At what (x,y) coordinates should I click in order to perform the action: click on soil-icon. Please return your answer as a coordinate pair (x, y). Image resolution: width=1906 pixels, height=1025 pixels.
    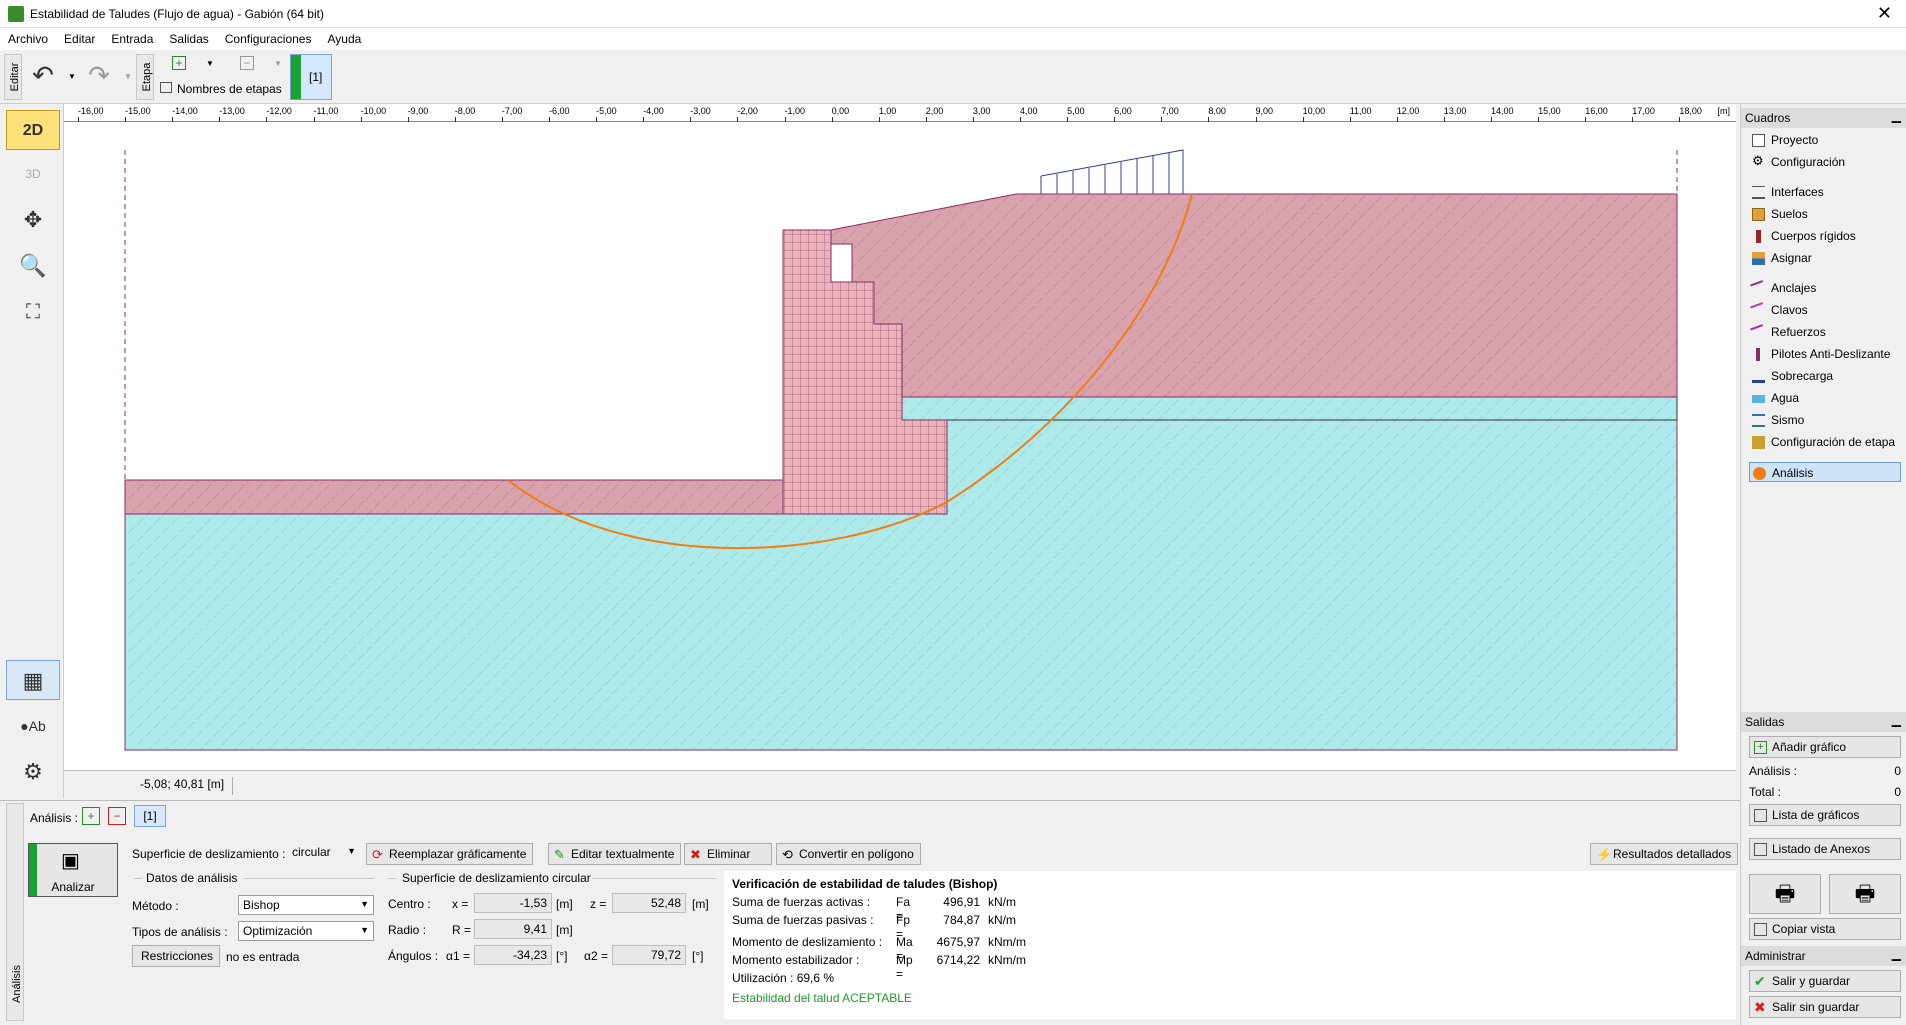
    Looking at the image, I should click on (1758, 214).